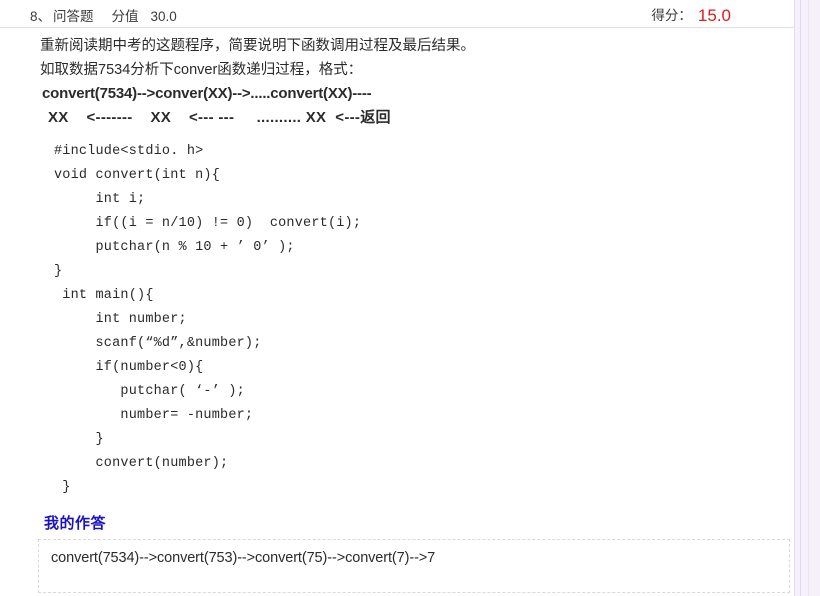 The image size is (820, 596). Describe the element at coordinates (103, 15) in the screenshot. I see `question-meta: 8、 问答题 分值 30.0` at that location.